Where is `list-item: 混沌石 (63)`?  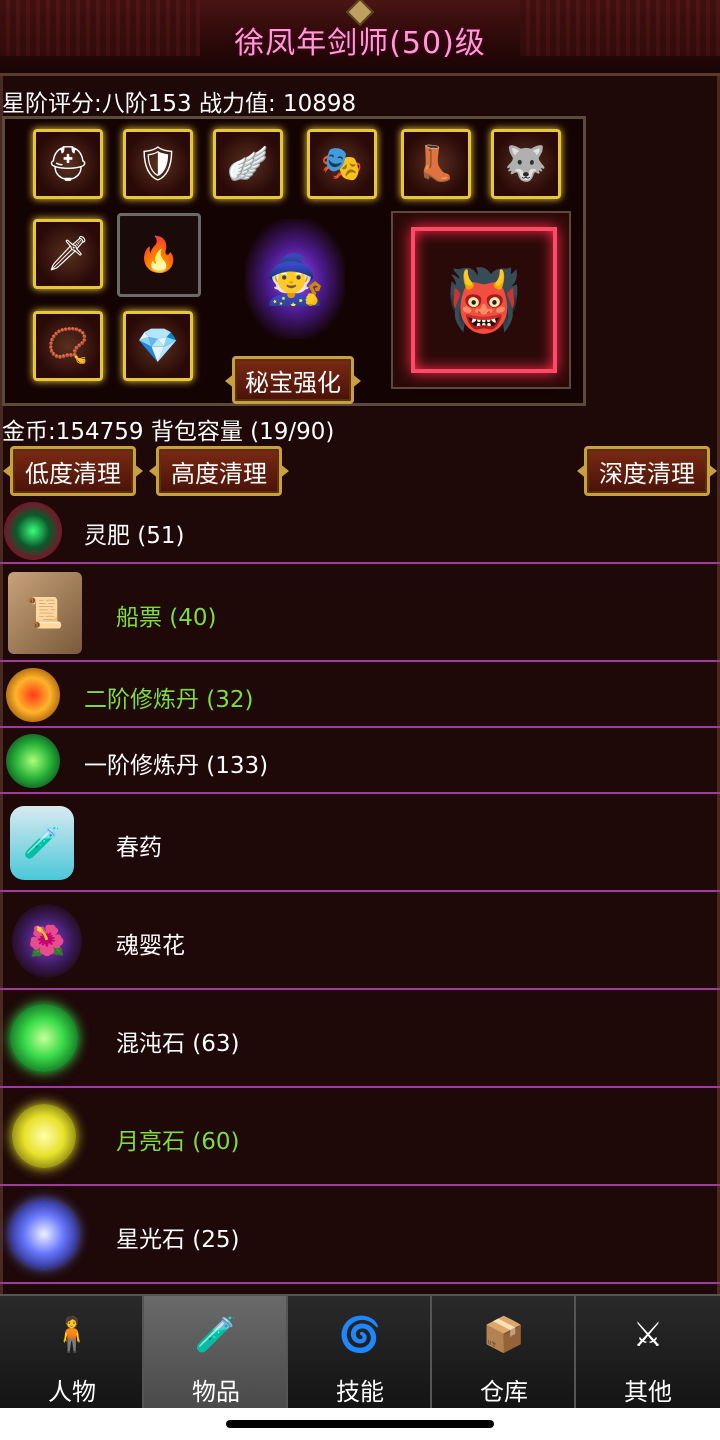
list-item: 混沌石 (63) is located at coordinates (360, 1039).